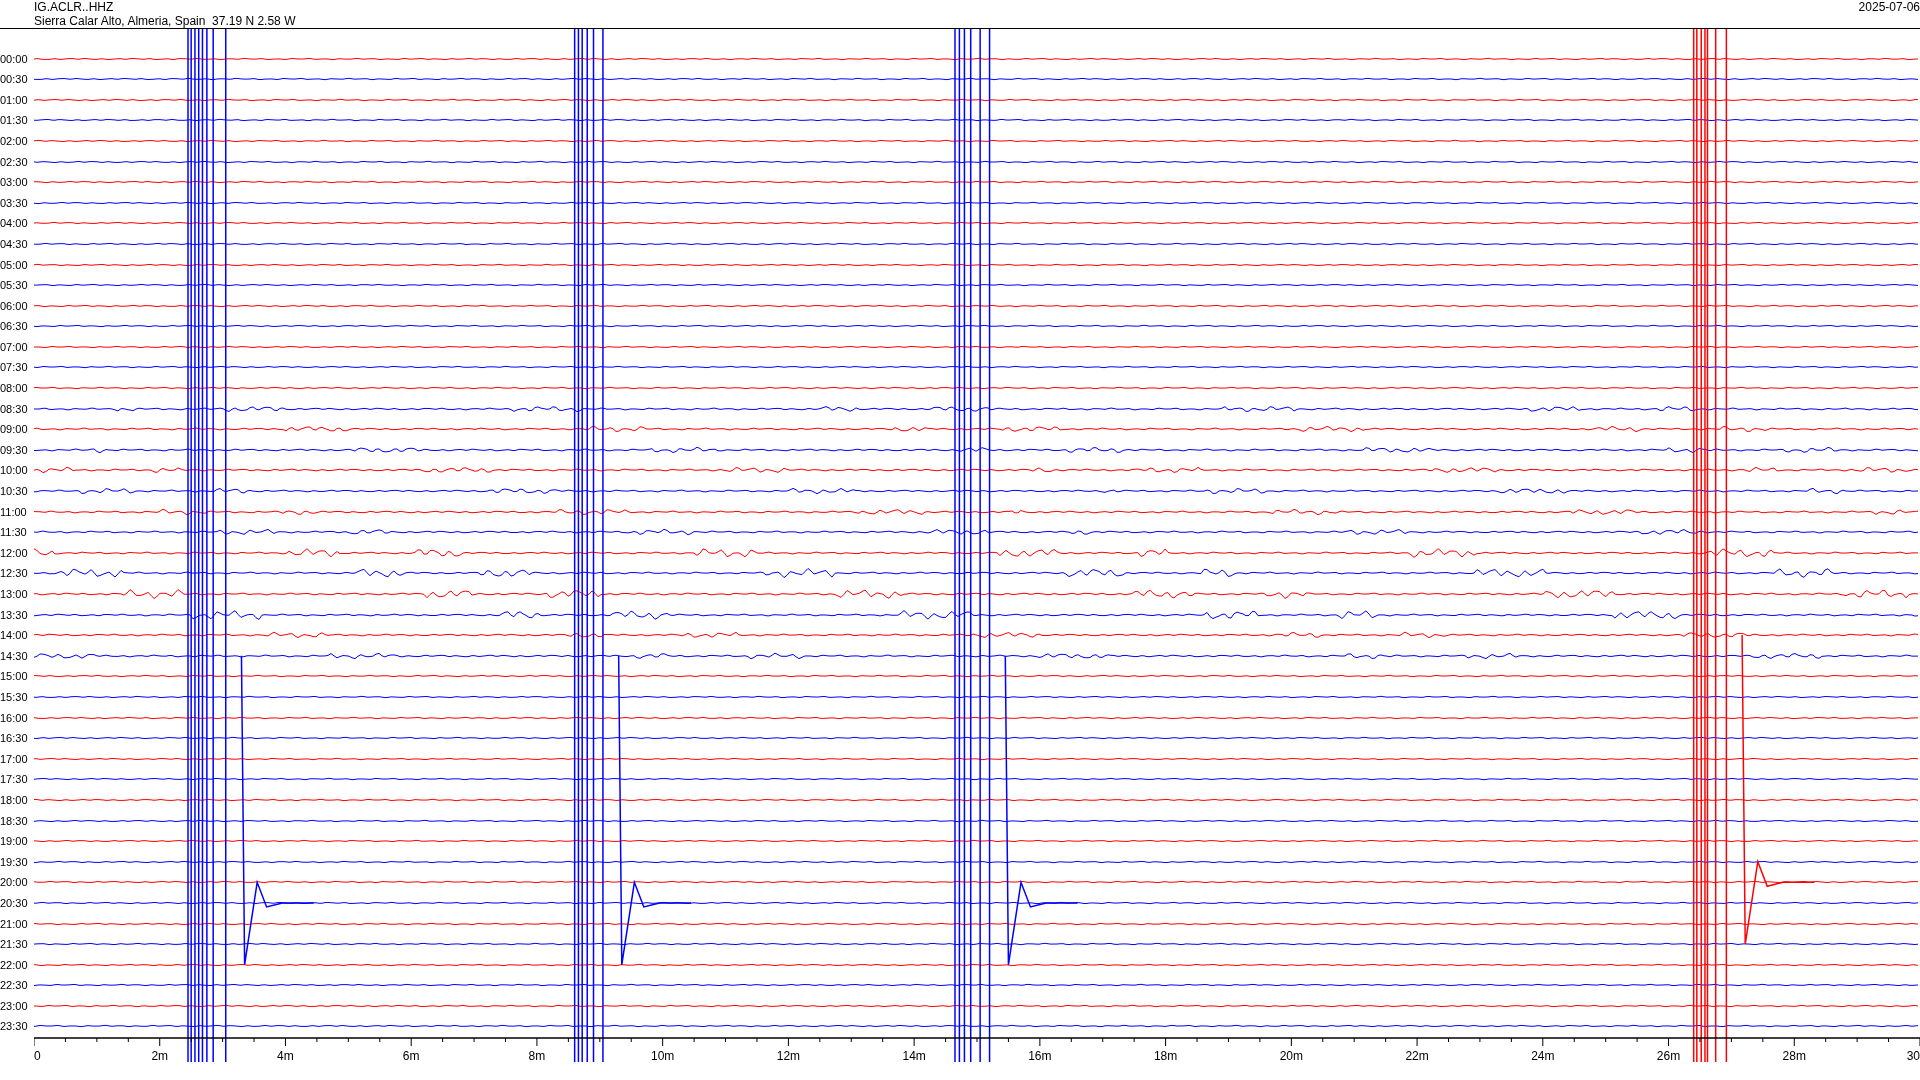 This screenshot has width=1920, height=1080. What do you see at coordinates (1889, 8) in the screenshot?
I see `plot-date: 2025-07-06` at bounding box center [1889, 8].